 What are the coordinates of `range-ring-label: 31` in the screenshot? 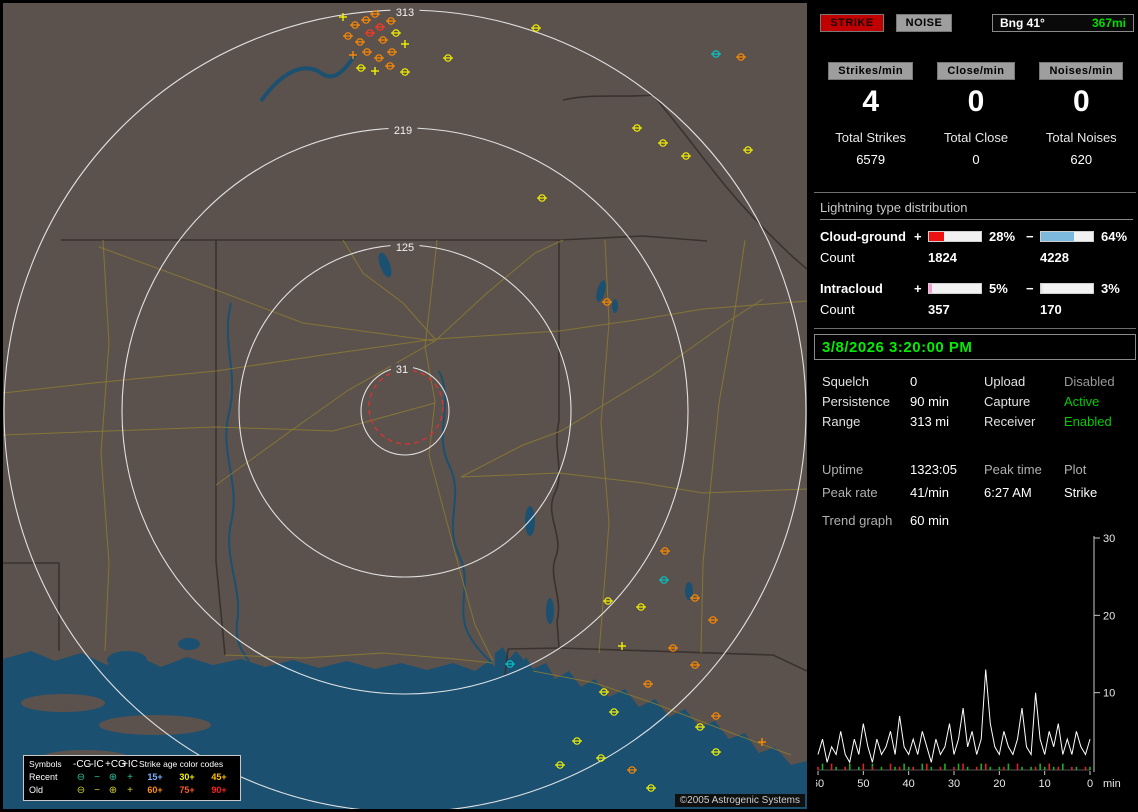 It's located at (402, 370).